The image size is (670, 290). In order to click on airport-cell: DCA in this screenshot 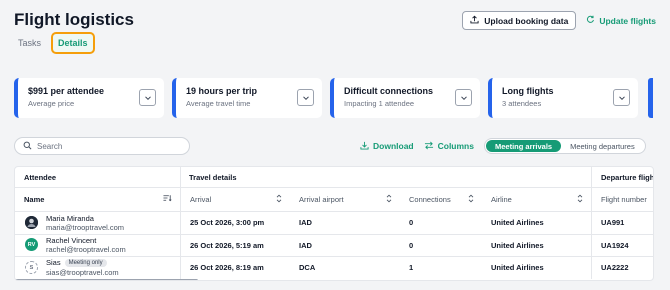, I will do `click(307, 267)`.